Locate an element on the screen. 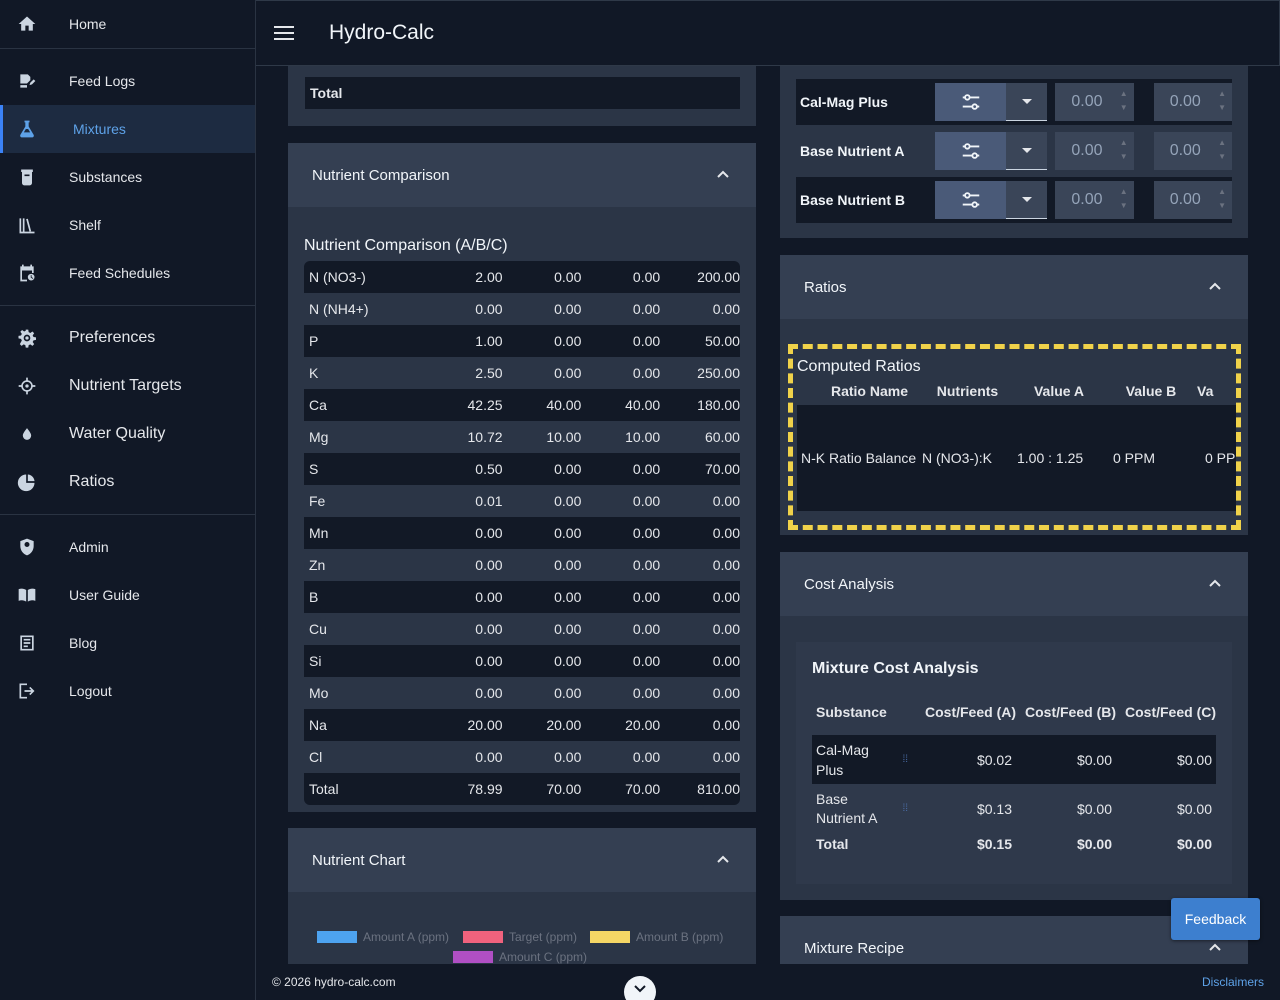 The image size is (1280, 1000). cost-c: $0.00 is located at coordinates (1194, 759).